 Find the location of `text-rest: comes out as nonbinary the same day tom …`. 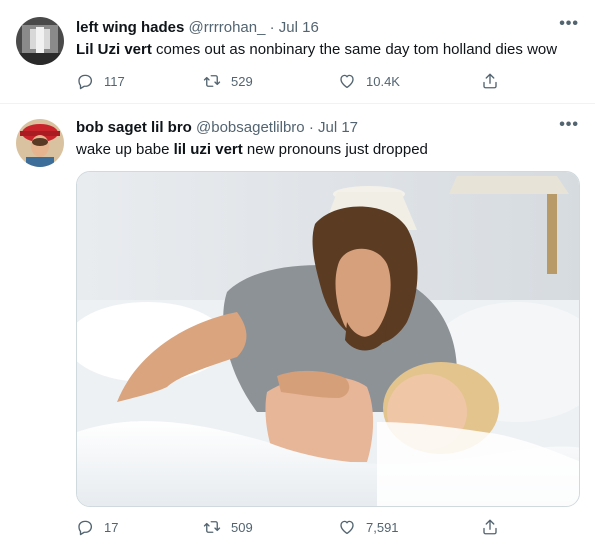

text-rest: comes out as nonbinary the same day tom … is located at coordinates (354, 49).